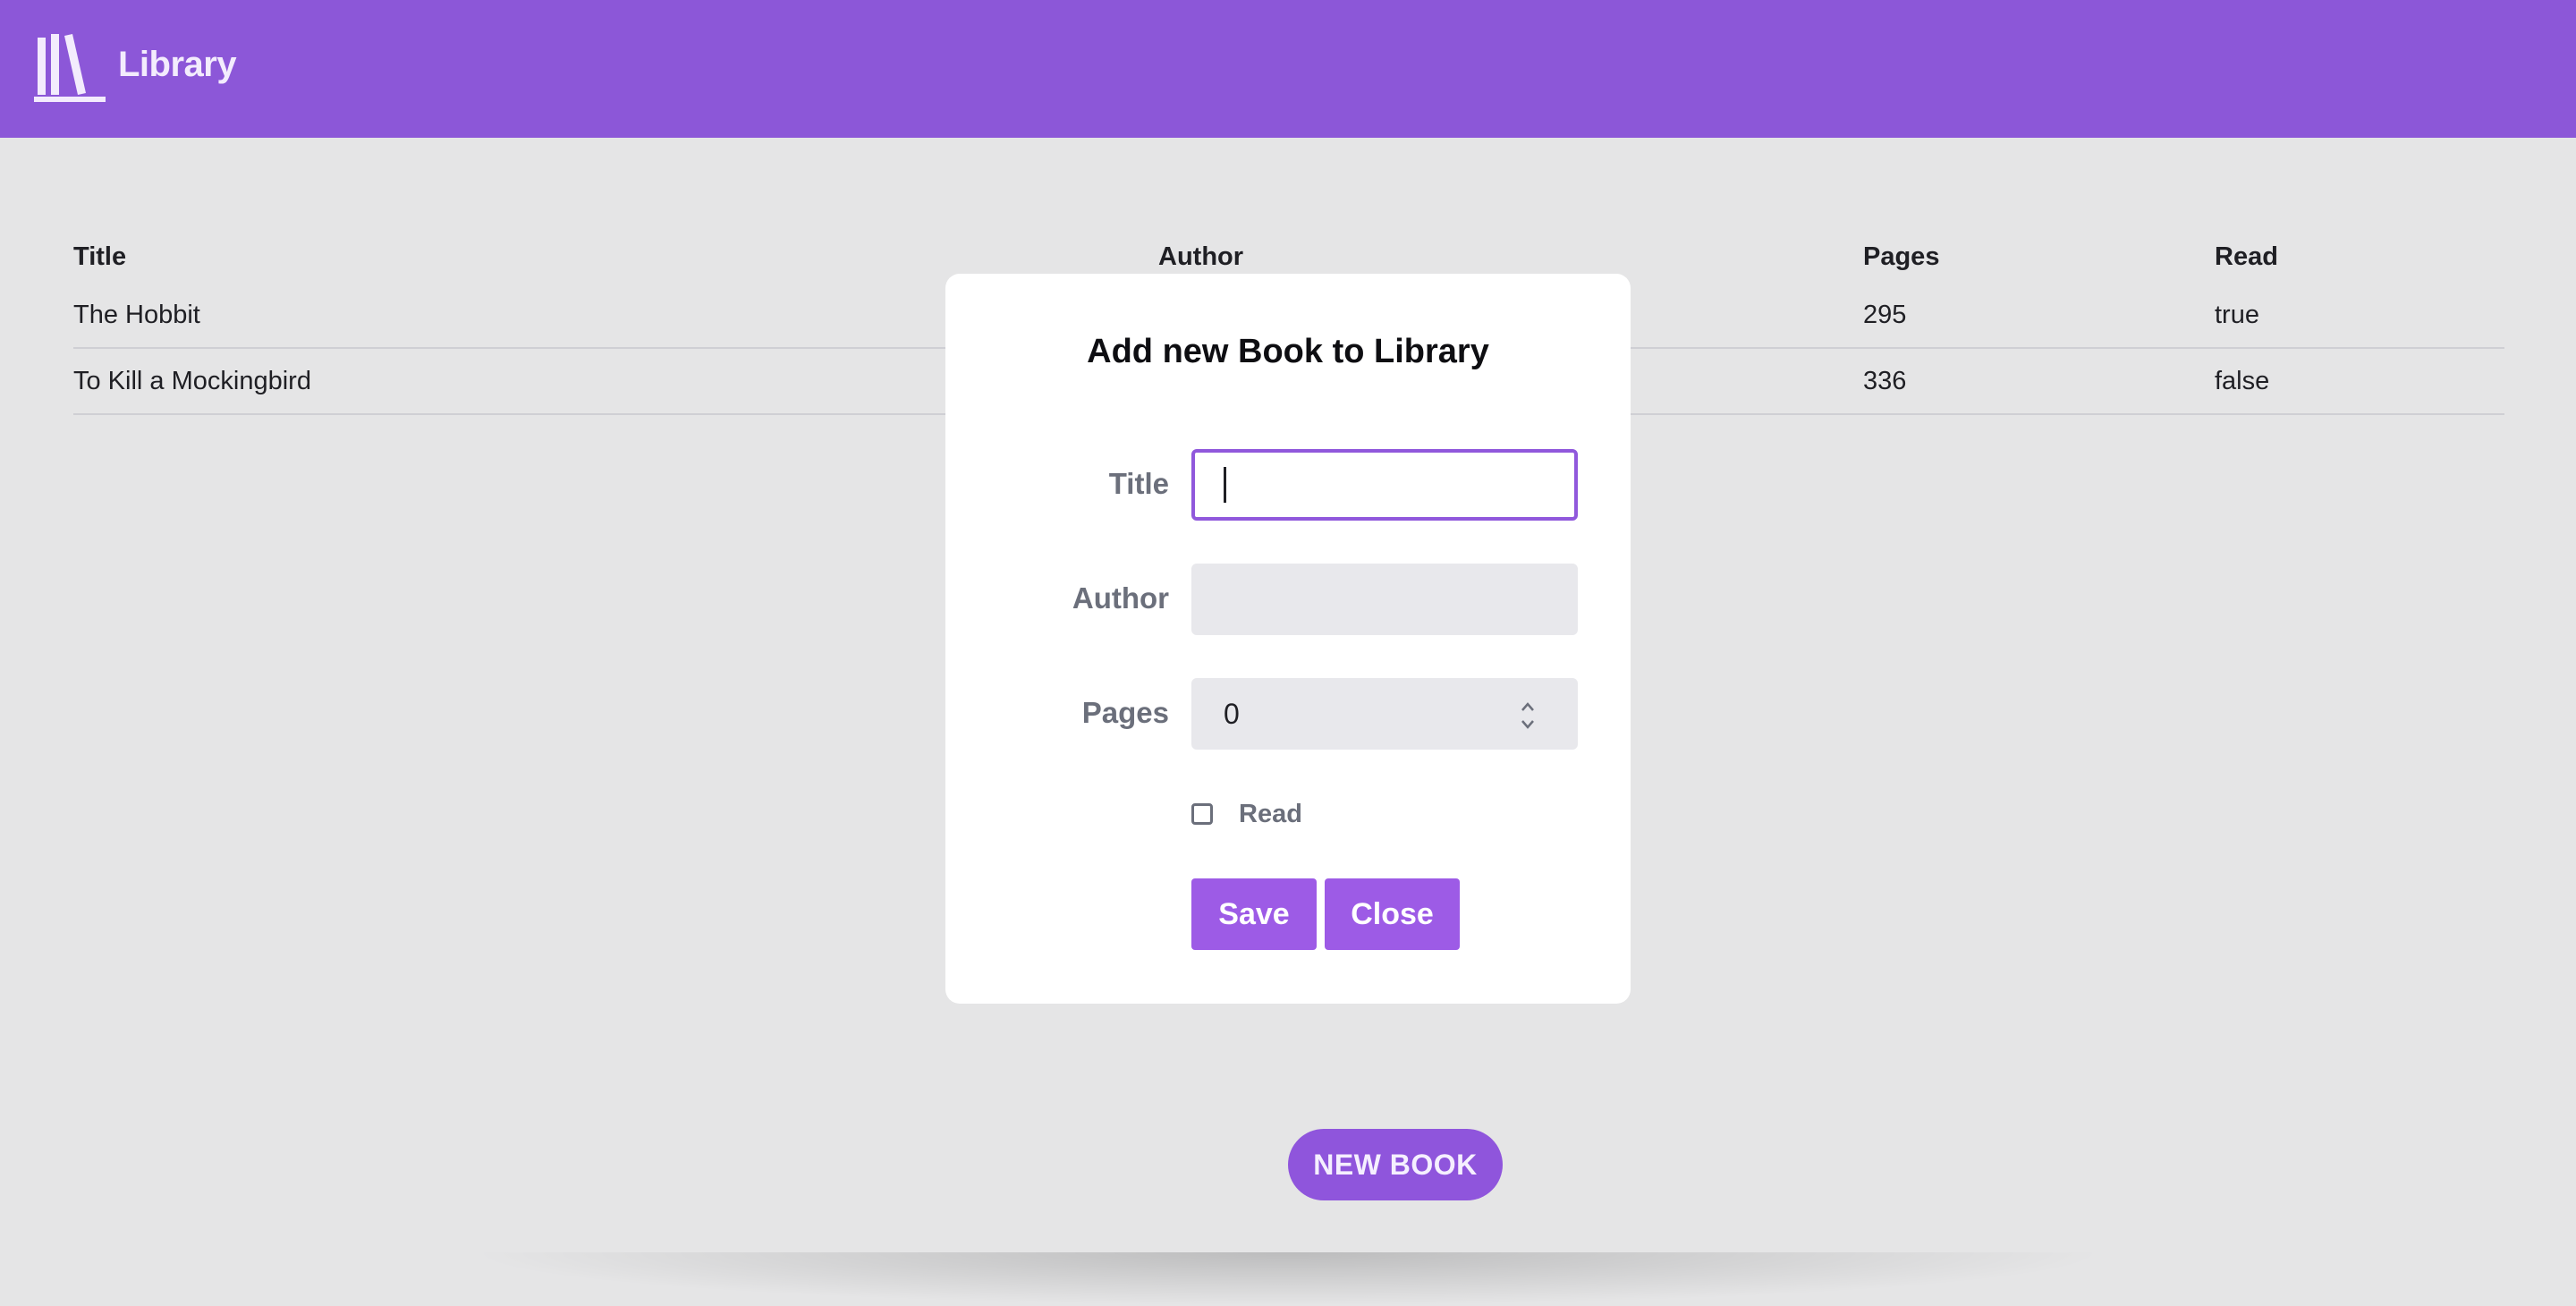 The width and height of the screenshot is (2576, 1306). Describe the element at coordinates (1528, 716) in the screenshot. I see `stepper-arrows-icon` at that location.